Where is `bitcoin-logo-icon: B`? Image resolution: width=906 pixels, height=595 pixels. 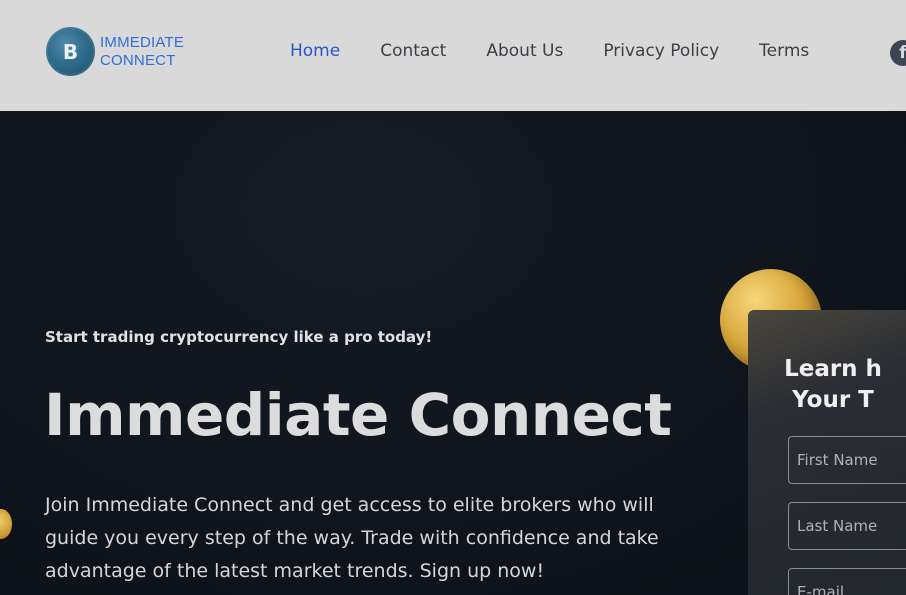
bitcoin-logo-icon: B is located at coordinates (70, 51).